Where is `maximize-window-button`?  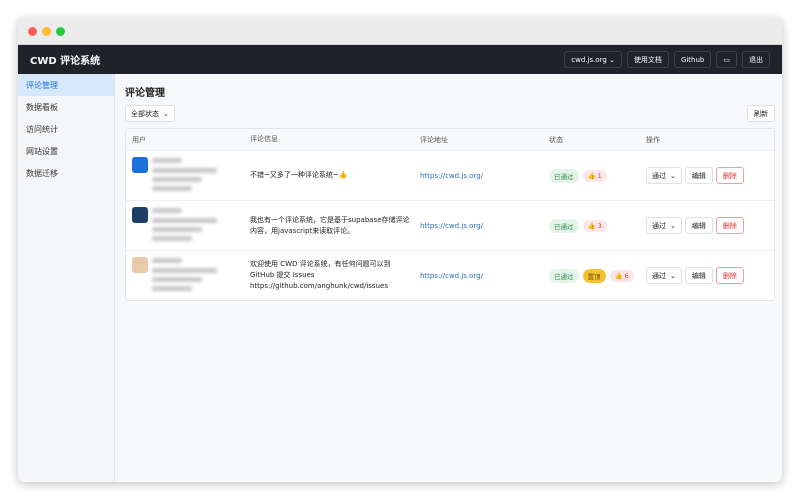
maximize-window-button is located at coordinates (60, 31).